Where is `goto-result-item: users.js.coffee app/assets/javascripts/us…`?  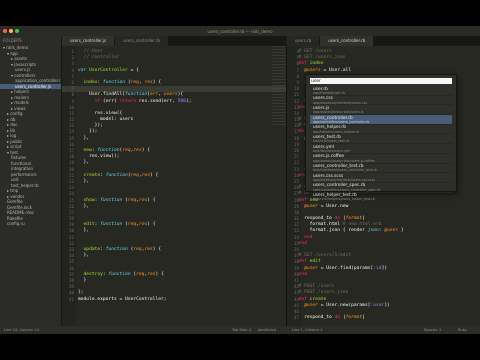
goto-result-item: users.js.coffee app/assets/javascripts/us… is located at coordinates (381, 159).